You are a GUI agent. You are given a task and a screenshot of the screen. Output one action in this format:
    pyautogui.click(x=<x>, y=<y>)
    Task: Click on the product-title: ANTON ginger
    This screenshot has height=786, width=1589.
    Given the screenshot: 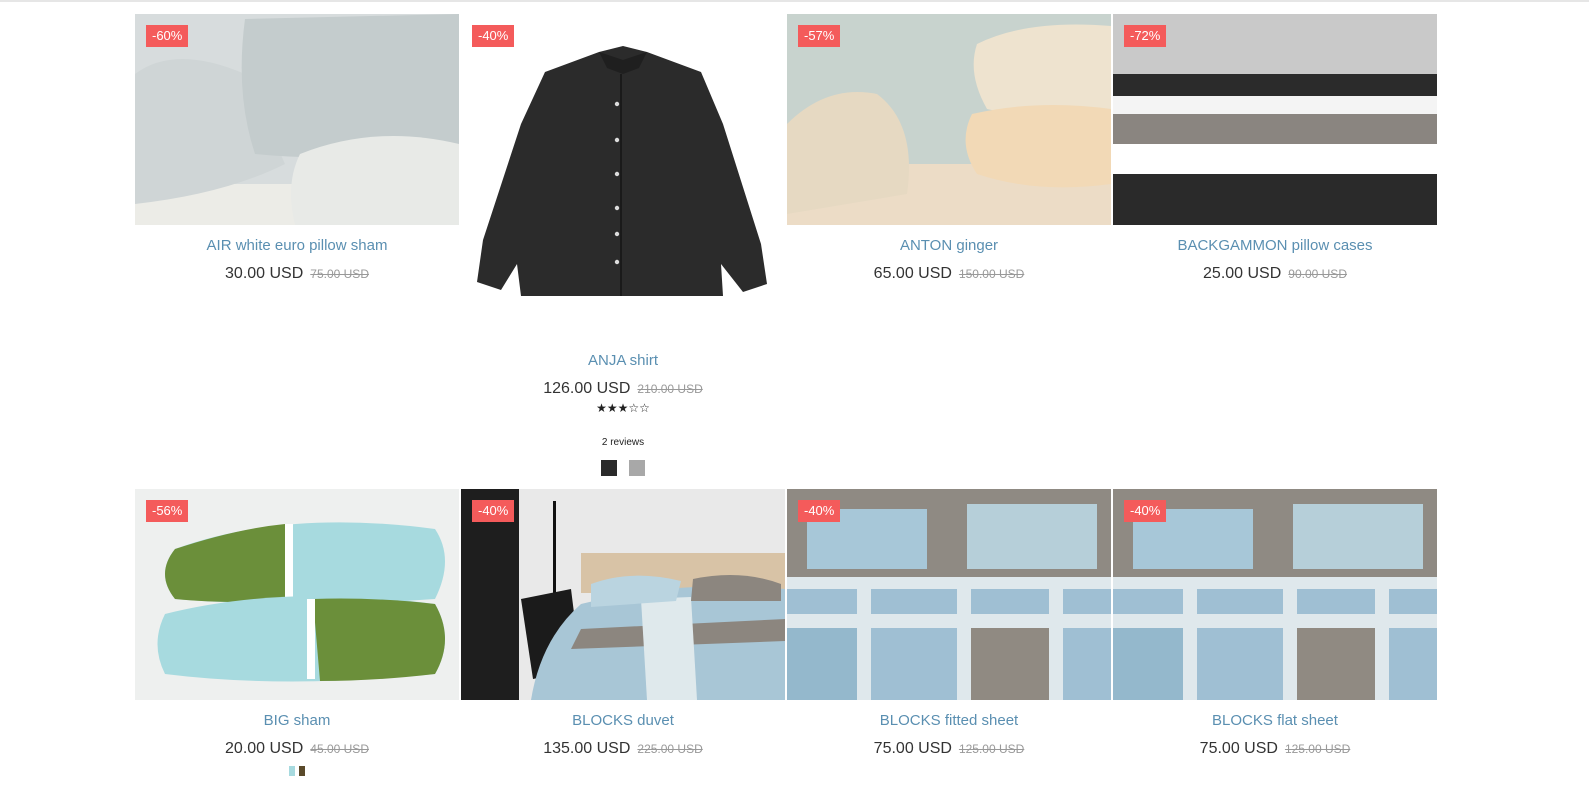 What is the action you would take?
    pyautogui.click(x=949, y=246)
    